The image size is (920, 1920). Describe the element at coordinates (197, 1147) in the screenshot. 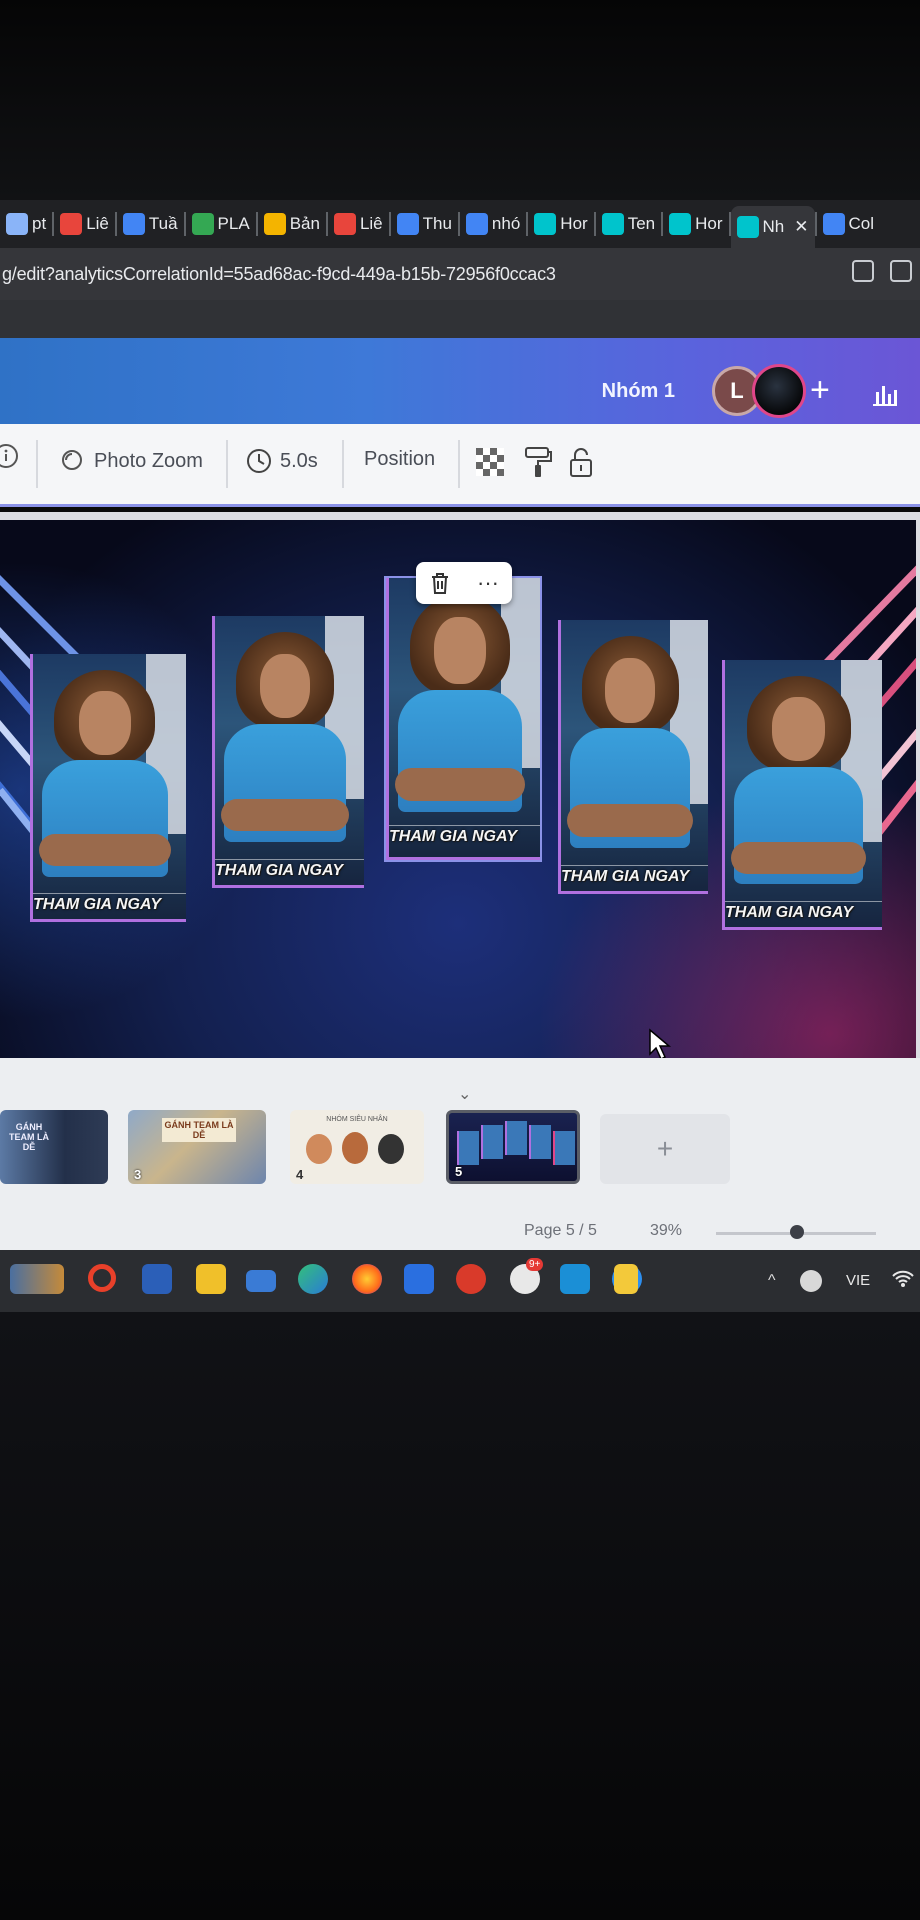

I see `page-thumbnail: GÁNH TEAM LÀ DỄ 3` at that location.